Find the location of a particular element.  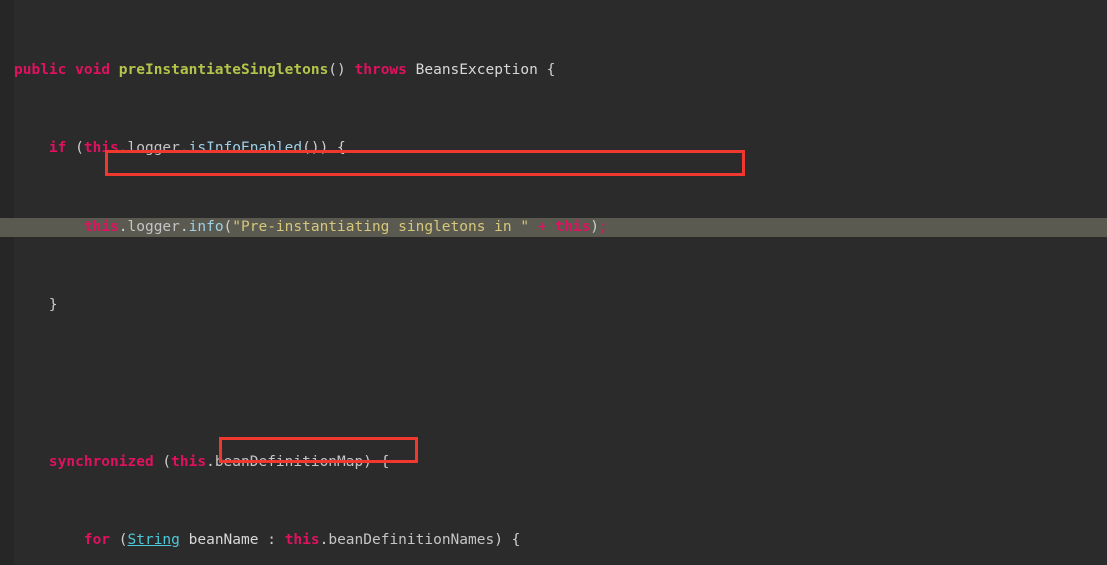

code-line: synchronized (this.beanDefinitionMap) { is located at coordinates (553, 463).